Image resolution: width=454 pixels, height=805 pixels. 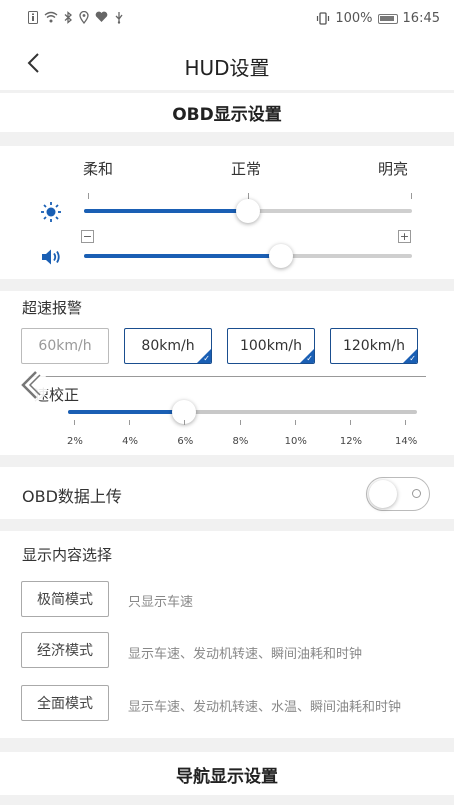 I want to click on mode-full-button: 全面模式, so click(x=65, y=703).